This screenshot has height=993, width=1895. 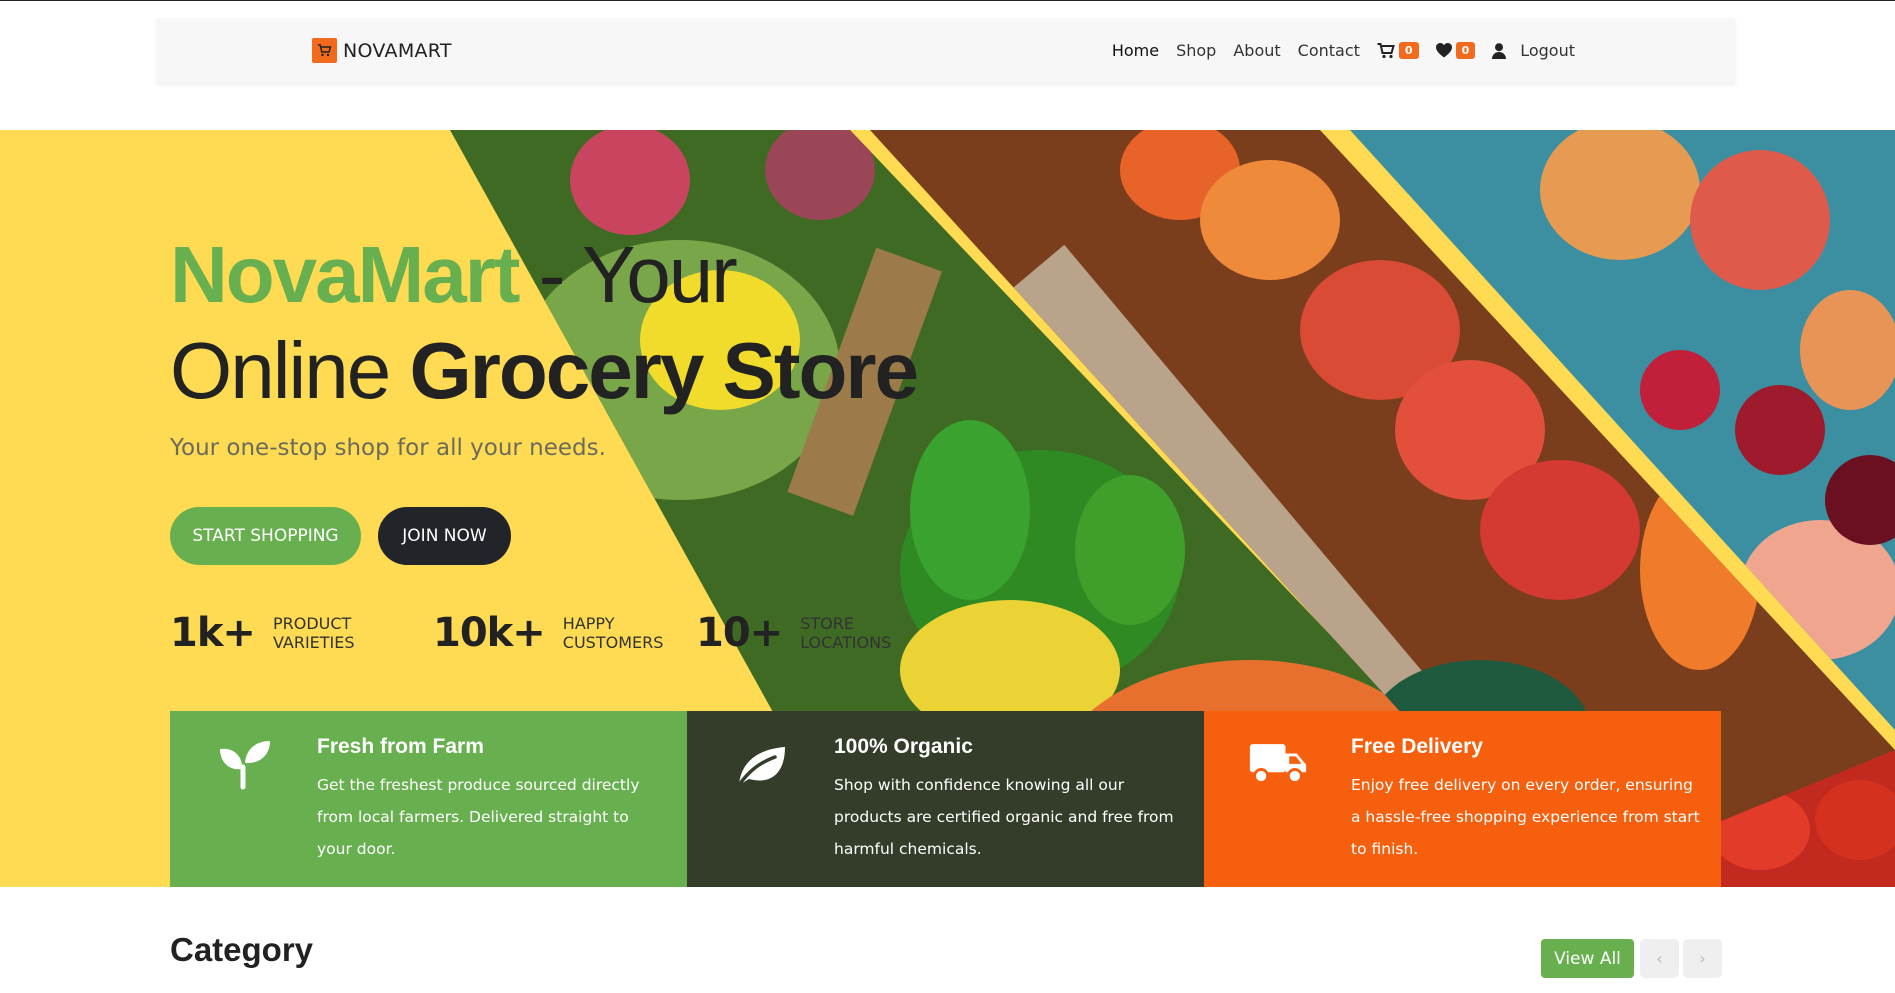 What do you see at coordinates (313, 633) in the screenshot?
I see `stat-label: PRODUCT VARIETIES` at bounding box center [313, 633].